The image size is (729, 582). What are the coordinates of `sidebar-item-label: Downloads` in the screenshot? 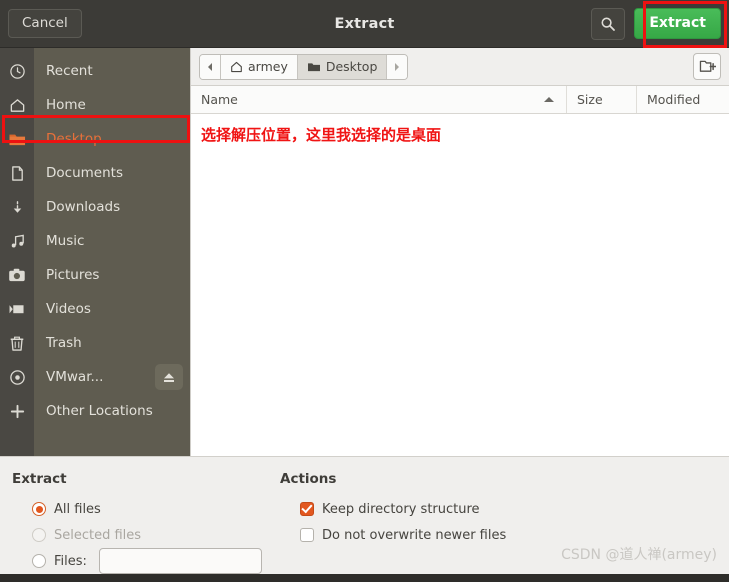 It's located at (83, 207).